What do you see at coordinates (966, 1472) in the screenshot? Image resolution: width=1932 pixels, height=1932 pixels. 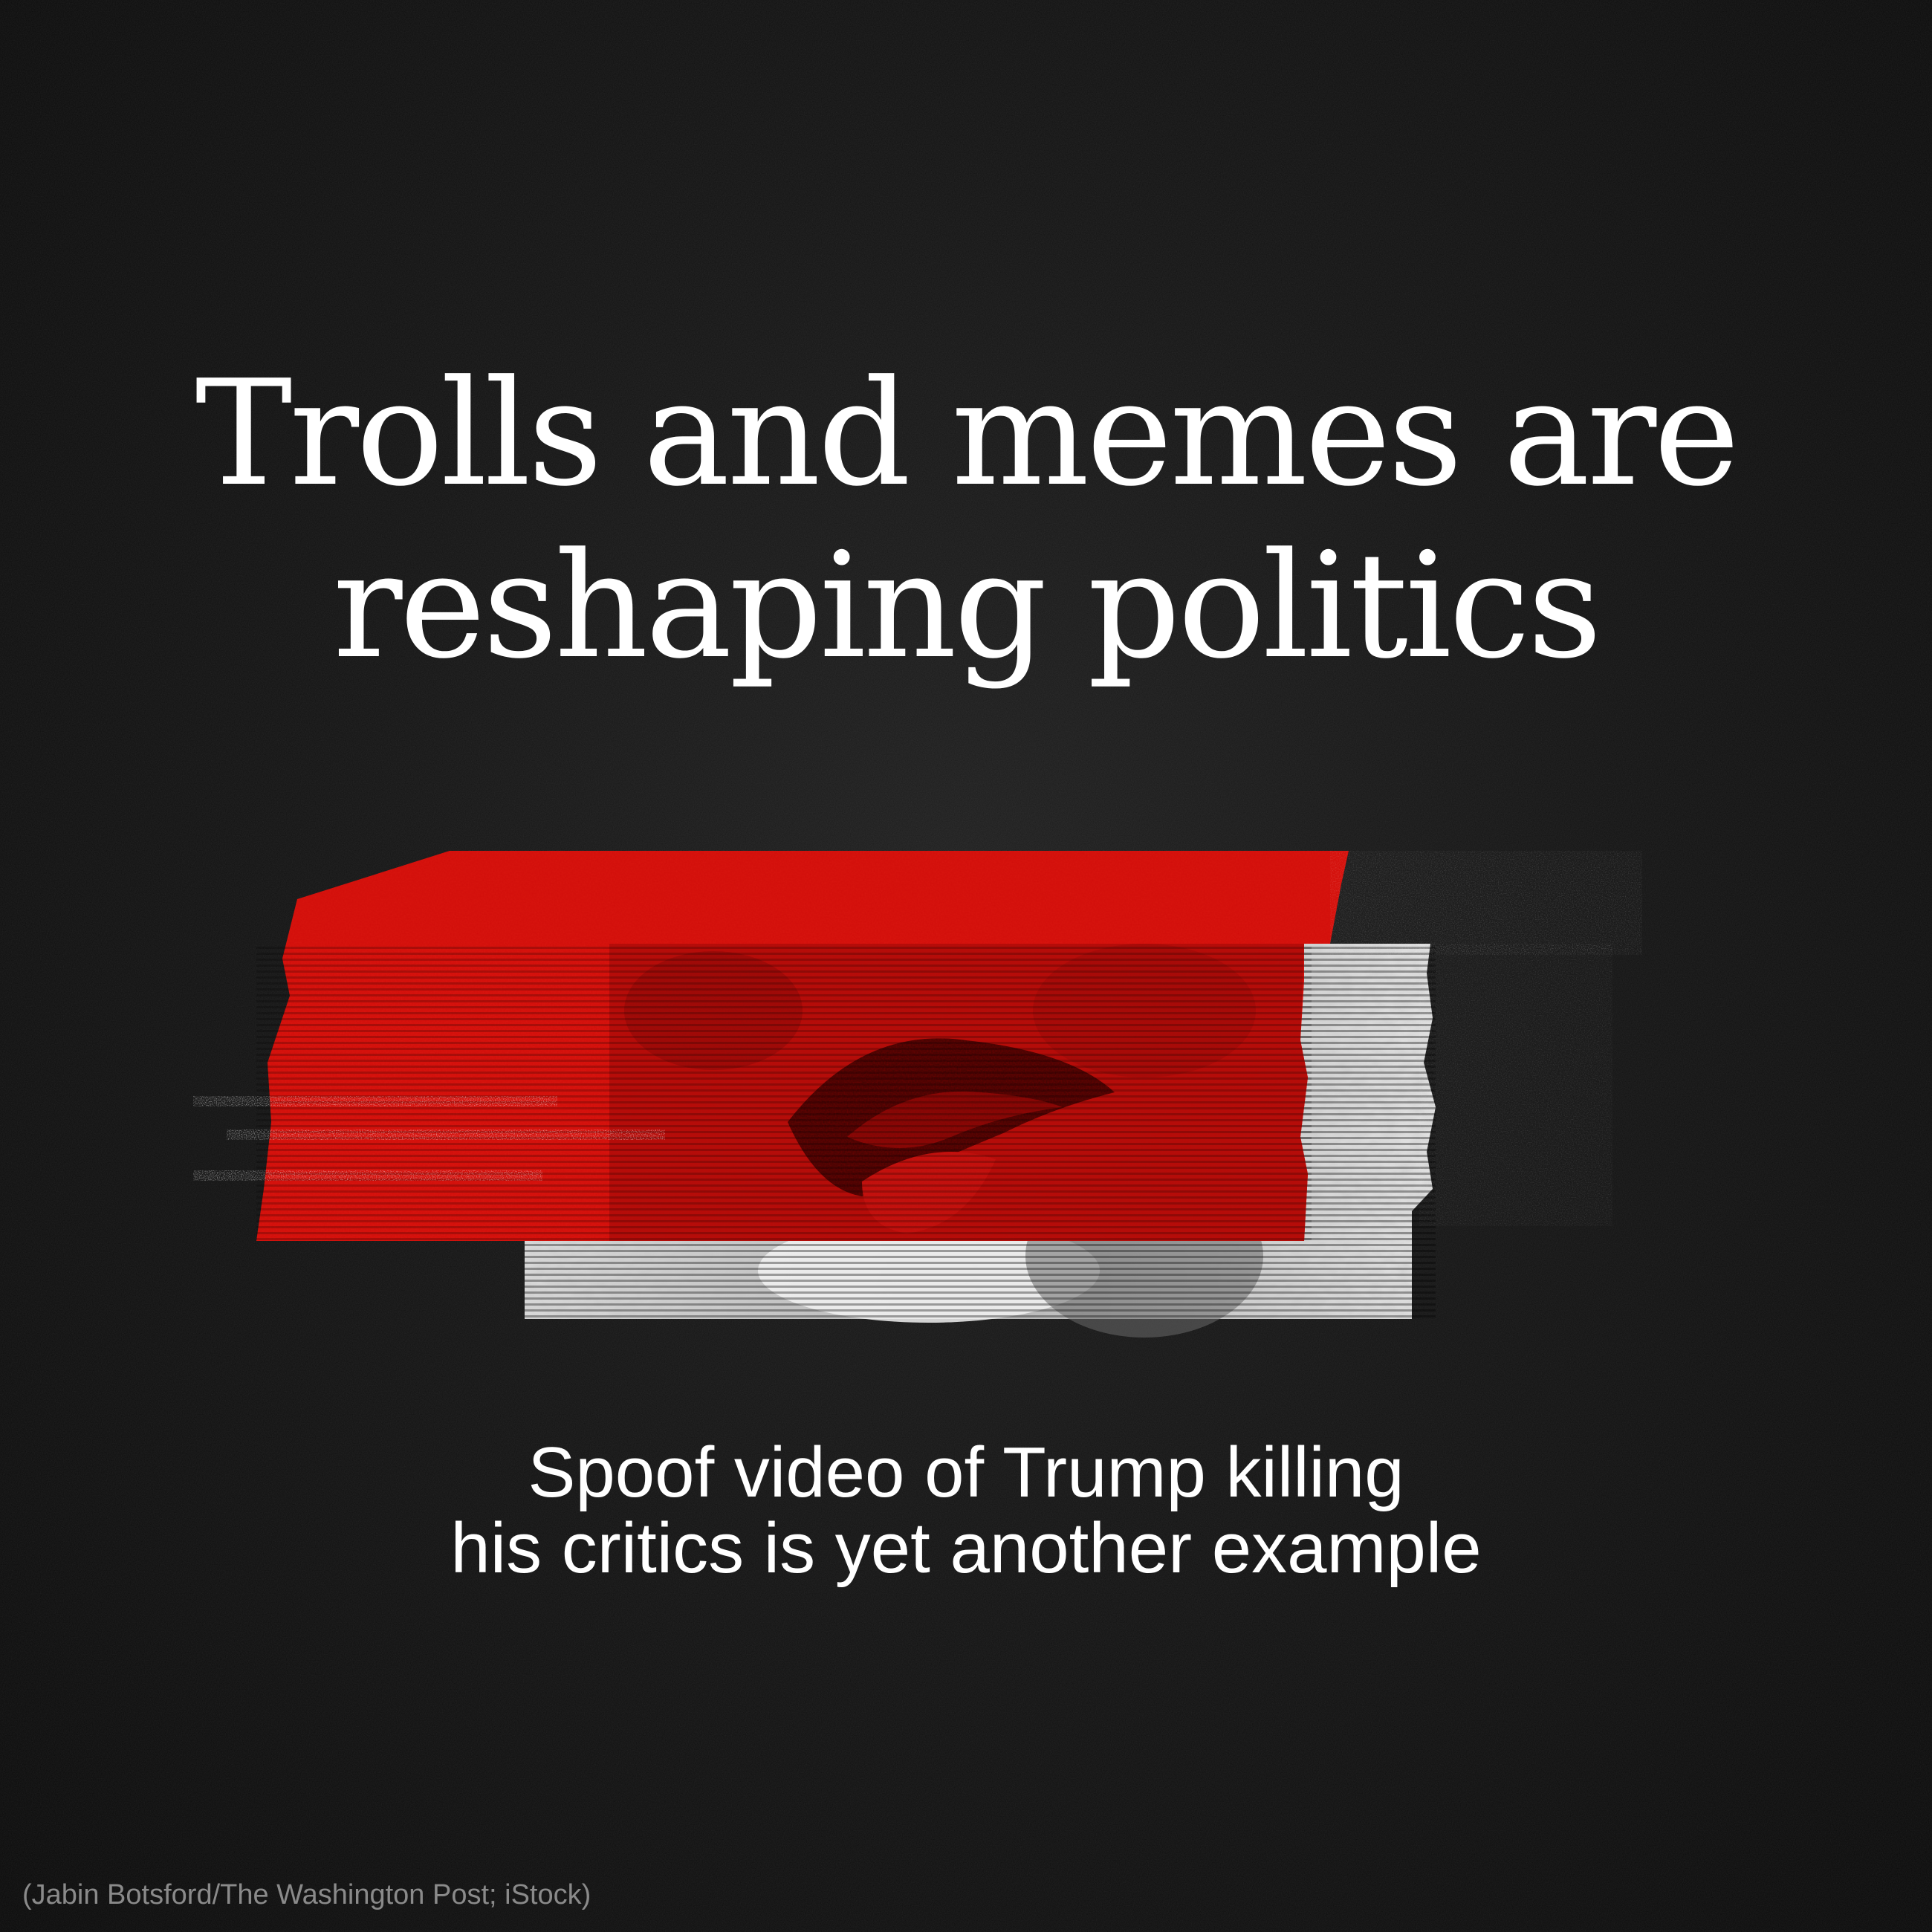 I see `subhead-line-1: Spoof video of Trump killing` at bounding box center [966, 1472].